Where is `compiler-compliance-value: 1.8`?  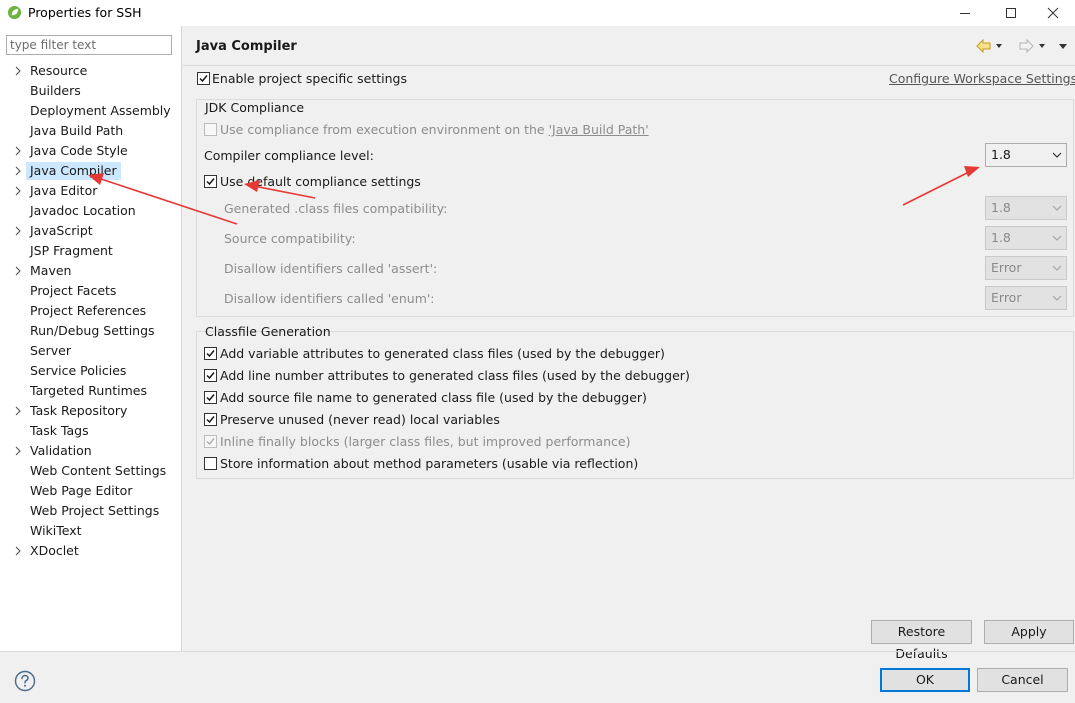 compiler-compliance-value: 1.8 is located at coordinates (1001, 154).